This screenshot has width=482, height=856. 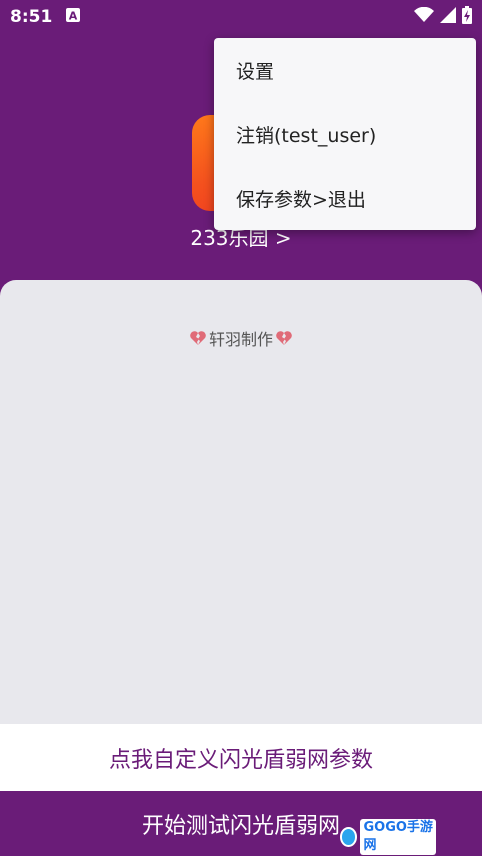 I want to click on menu-item-label: 设置, so click(x=255, y=71).